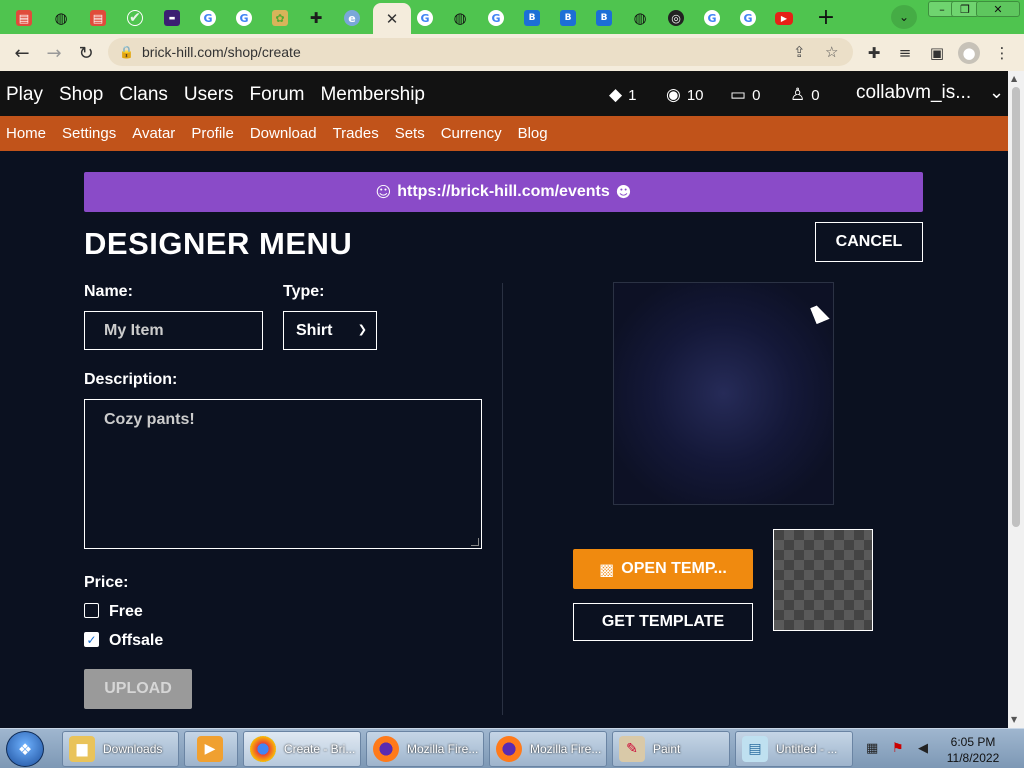 The width and height of the screenshot is (1024, 768). I want to click on bits-stat: ◉ 10, so click(685, 95).